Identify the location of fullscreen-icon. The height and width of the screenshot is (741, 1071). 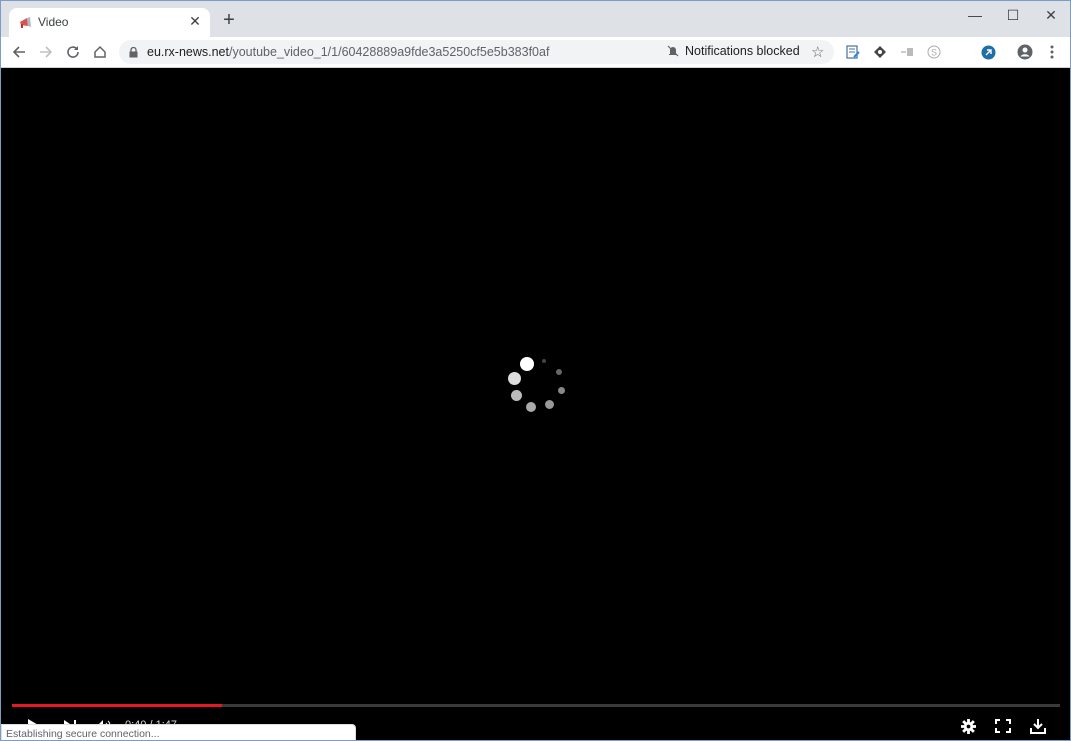
(1003, 726).